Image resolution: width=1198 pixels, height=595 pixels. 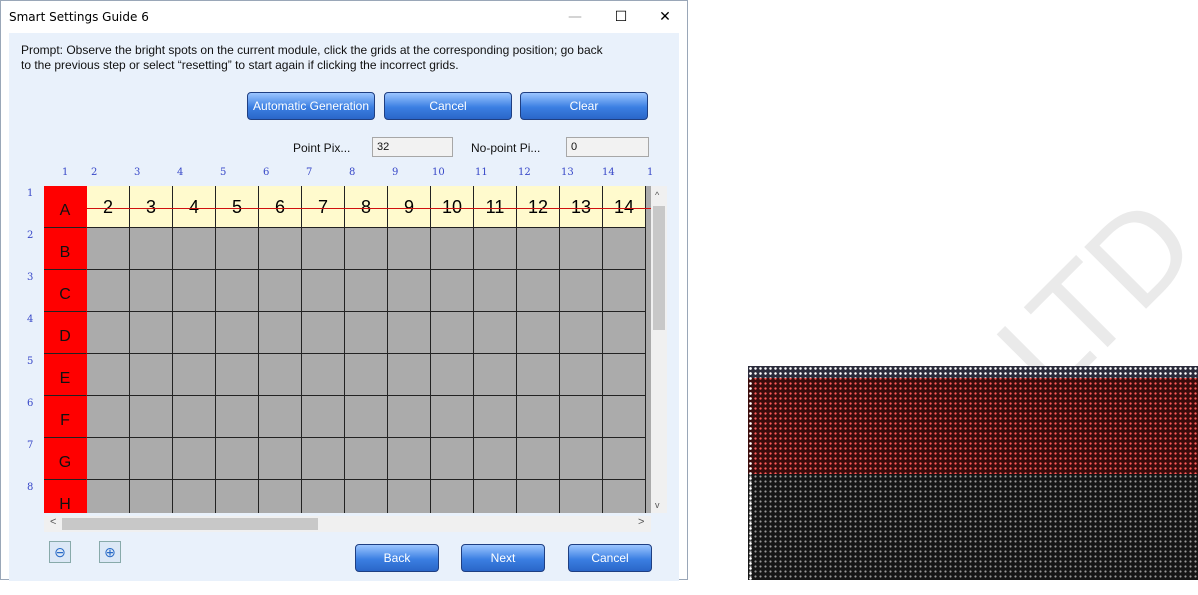 I want to click on grid-cell-lit: 11, so click(x=495, y=207).